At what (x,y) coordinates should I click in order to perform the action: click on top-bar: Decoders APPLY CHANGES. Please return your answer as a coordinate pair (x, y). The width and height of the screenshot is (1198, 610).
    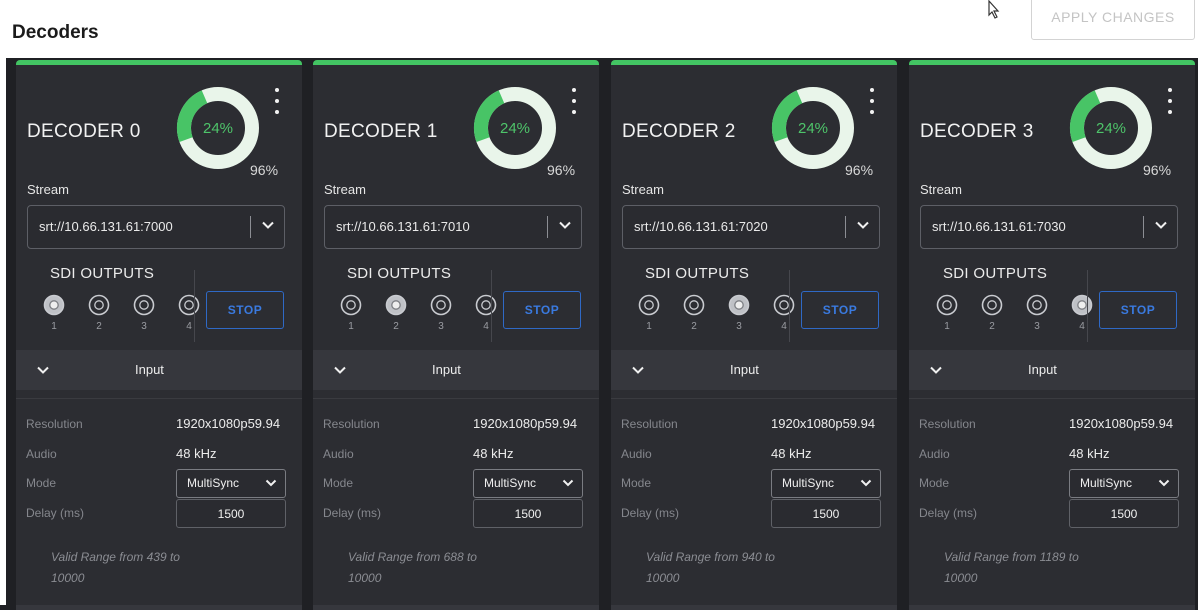
    Looking at the image, I should click on (599, 29).